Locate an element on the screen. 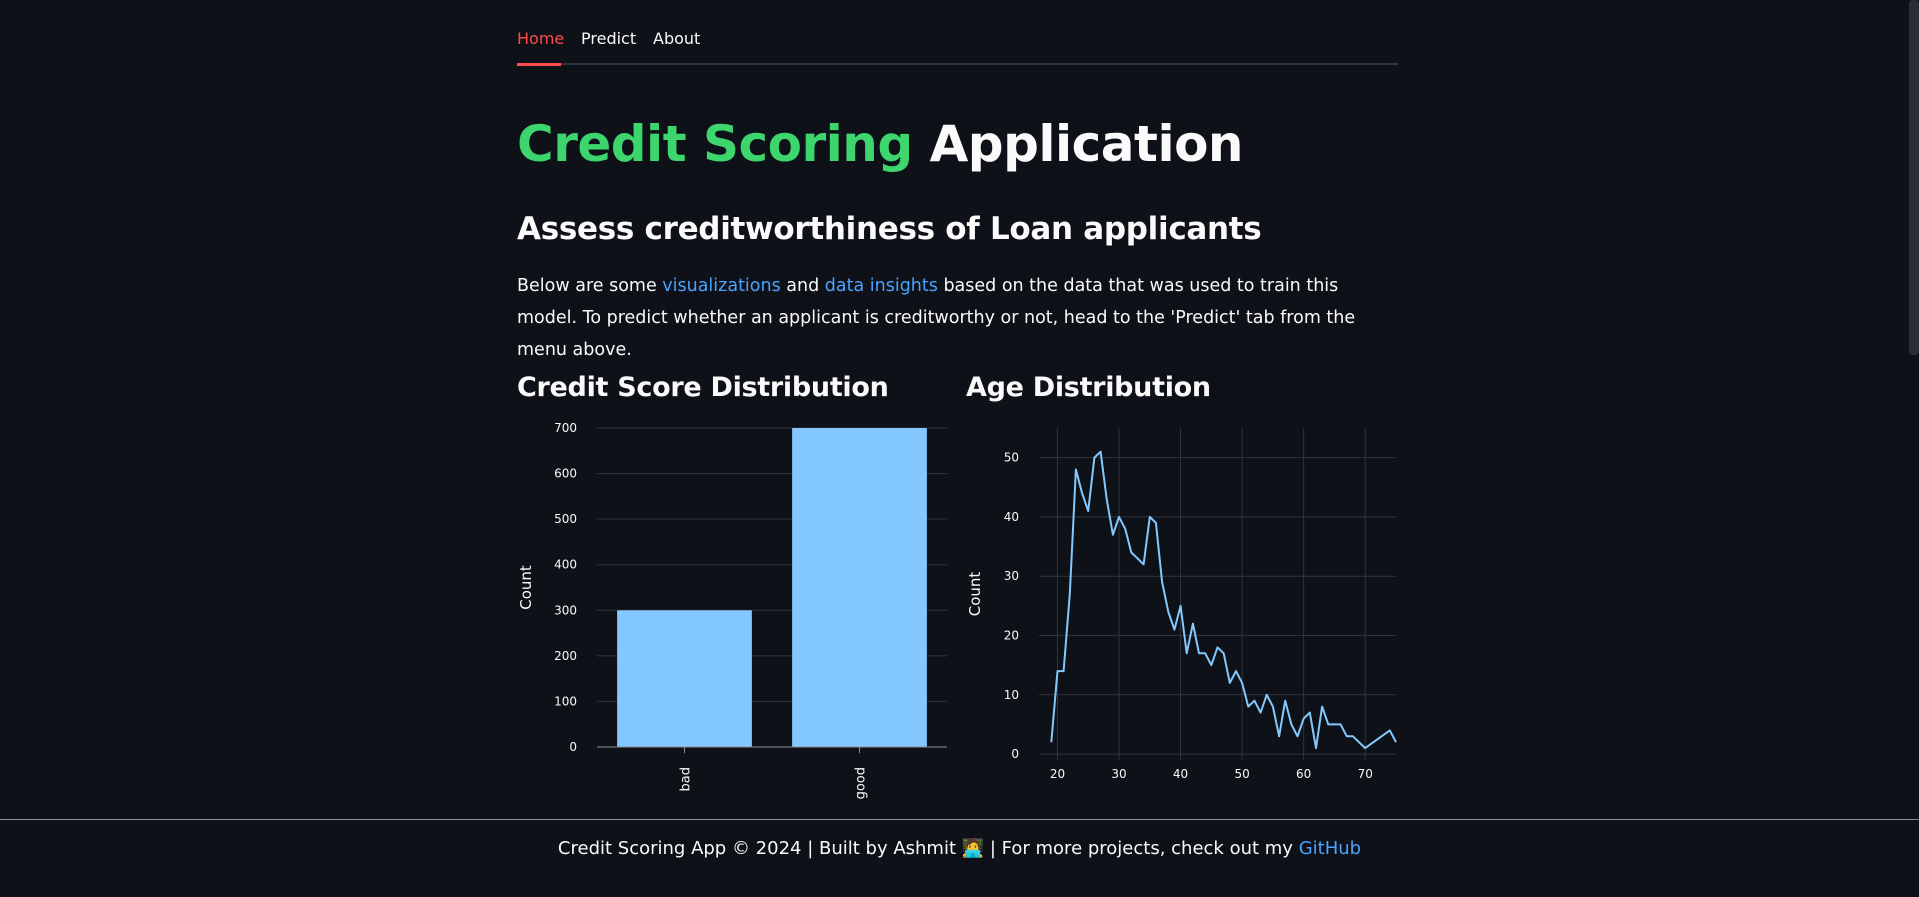  y-tick-label: 300 is located at coordinates (565, 610).